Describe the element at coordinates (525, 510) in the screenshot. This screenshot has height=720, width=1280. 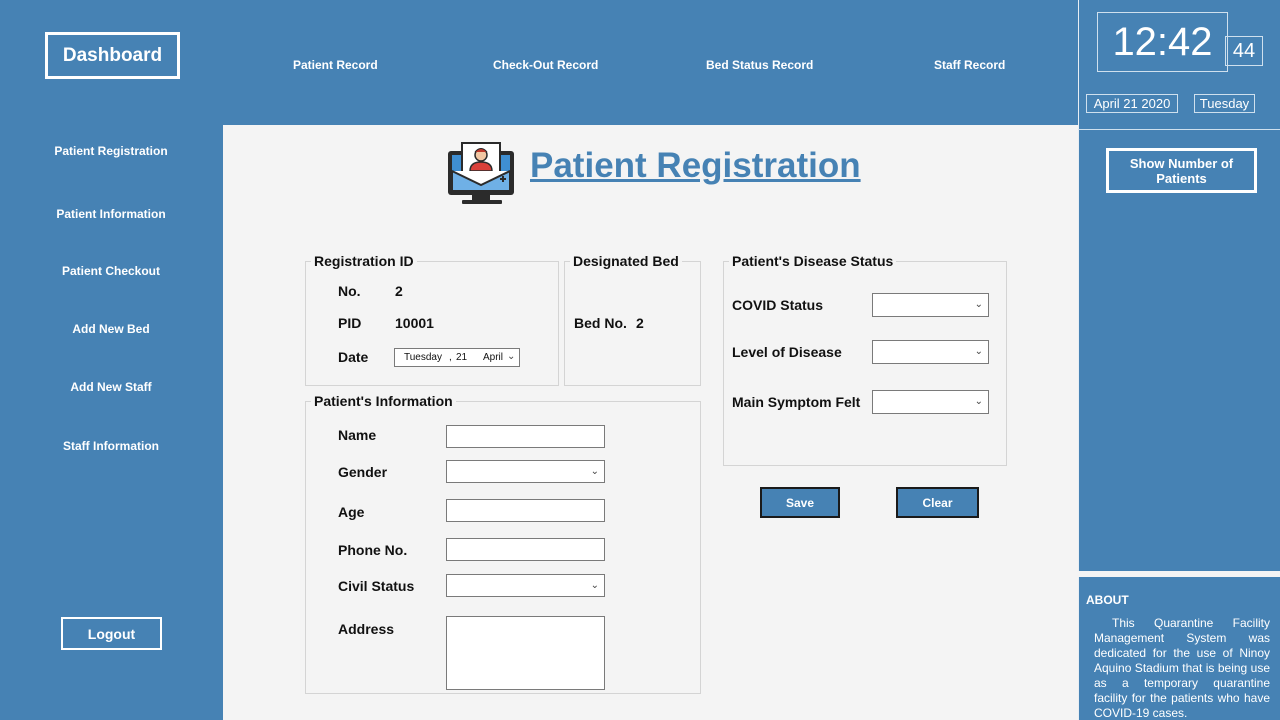
I see `age-input` at that location.